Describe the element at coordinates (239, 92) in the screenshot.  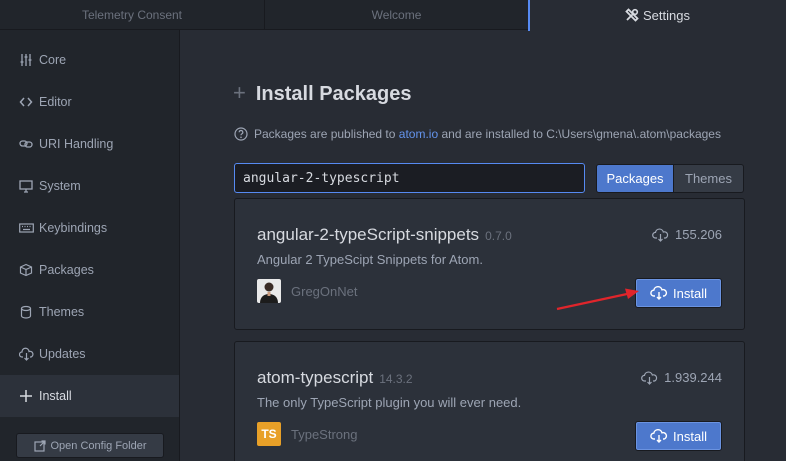
I see `plus-icon: +` at that location.